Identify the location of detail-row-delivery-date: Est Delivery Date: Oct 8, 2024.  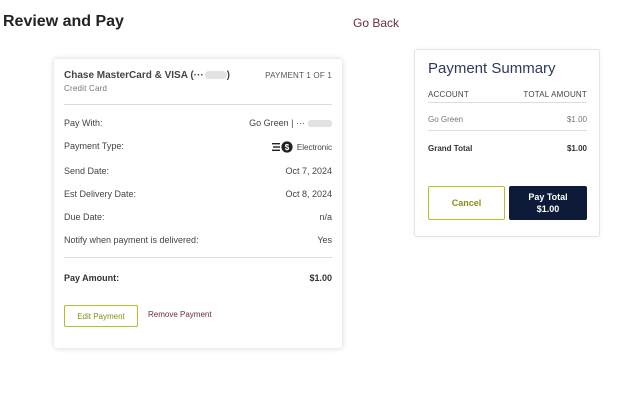
(198, 196).